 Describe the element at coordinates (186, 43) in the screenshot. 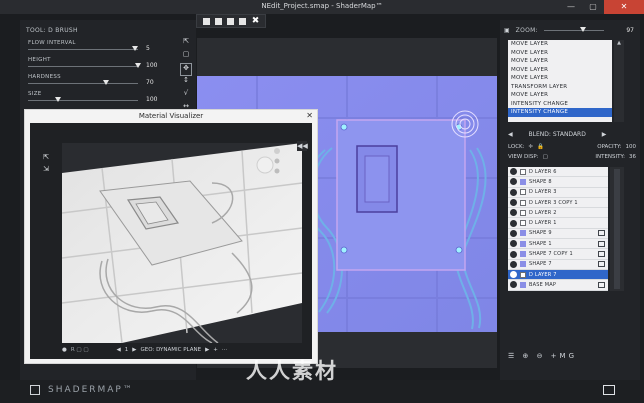

I see `select-tool-icon: ⇱` at that location.